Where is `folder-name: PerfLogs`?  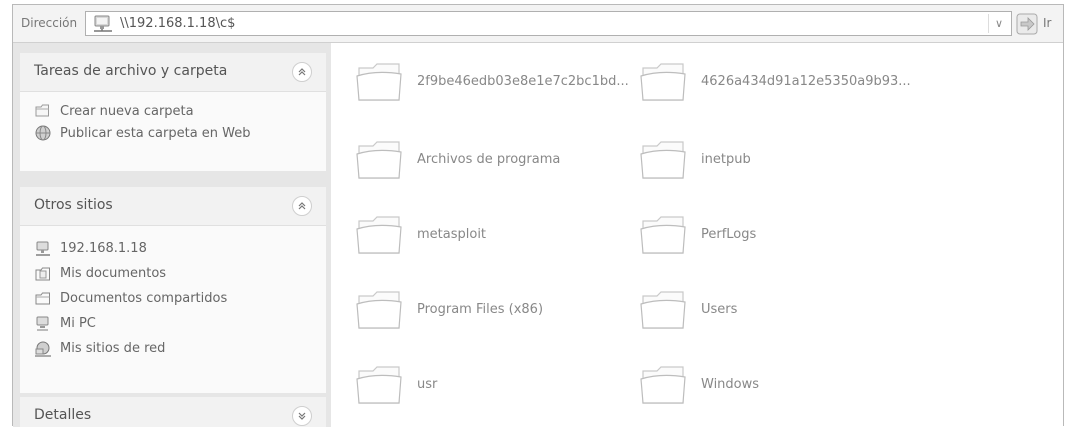
folder-name: PerfLogs is located at coordinates (729, 234).